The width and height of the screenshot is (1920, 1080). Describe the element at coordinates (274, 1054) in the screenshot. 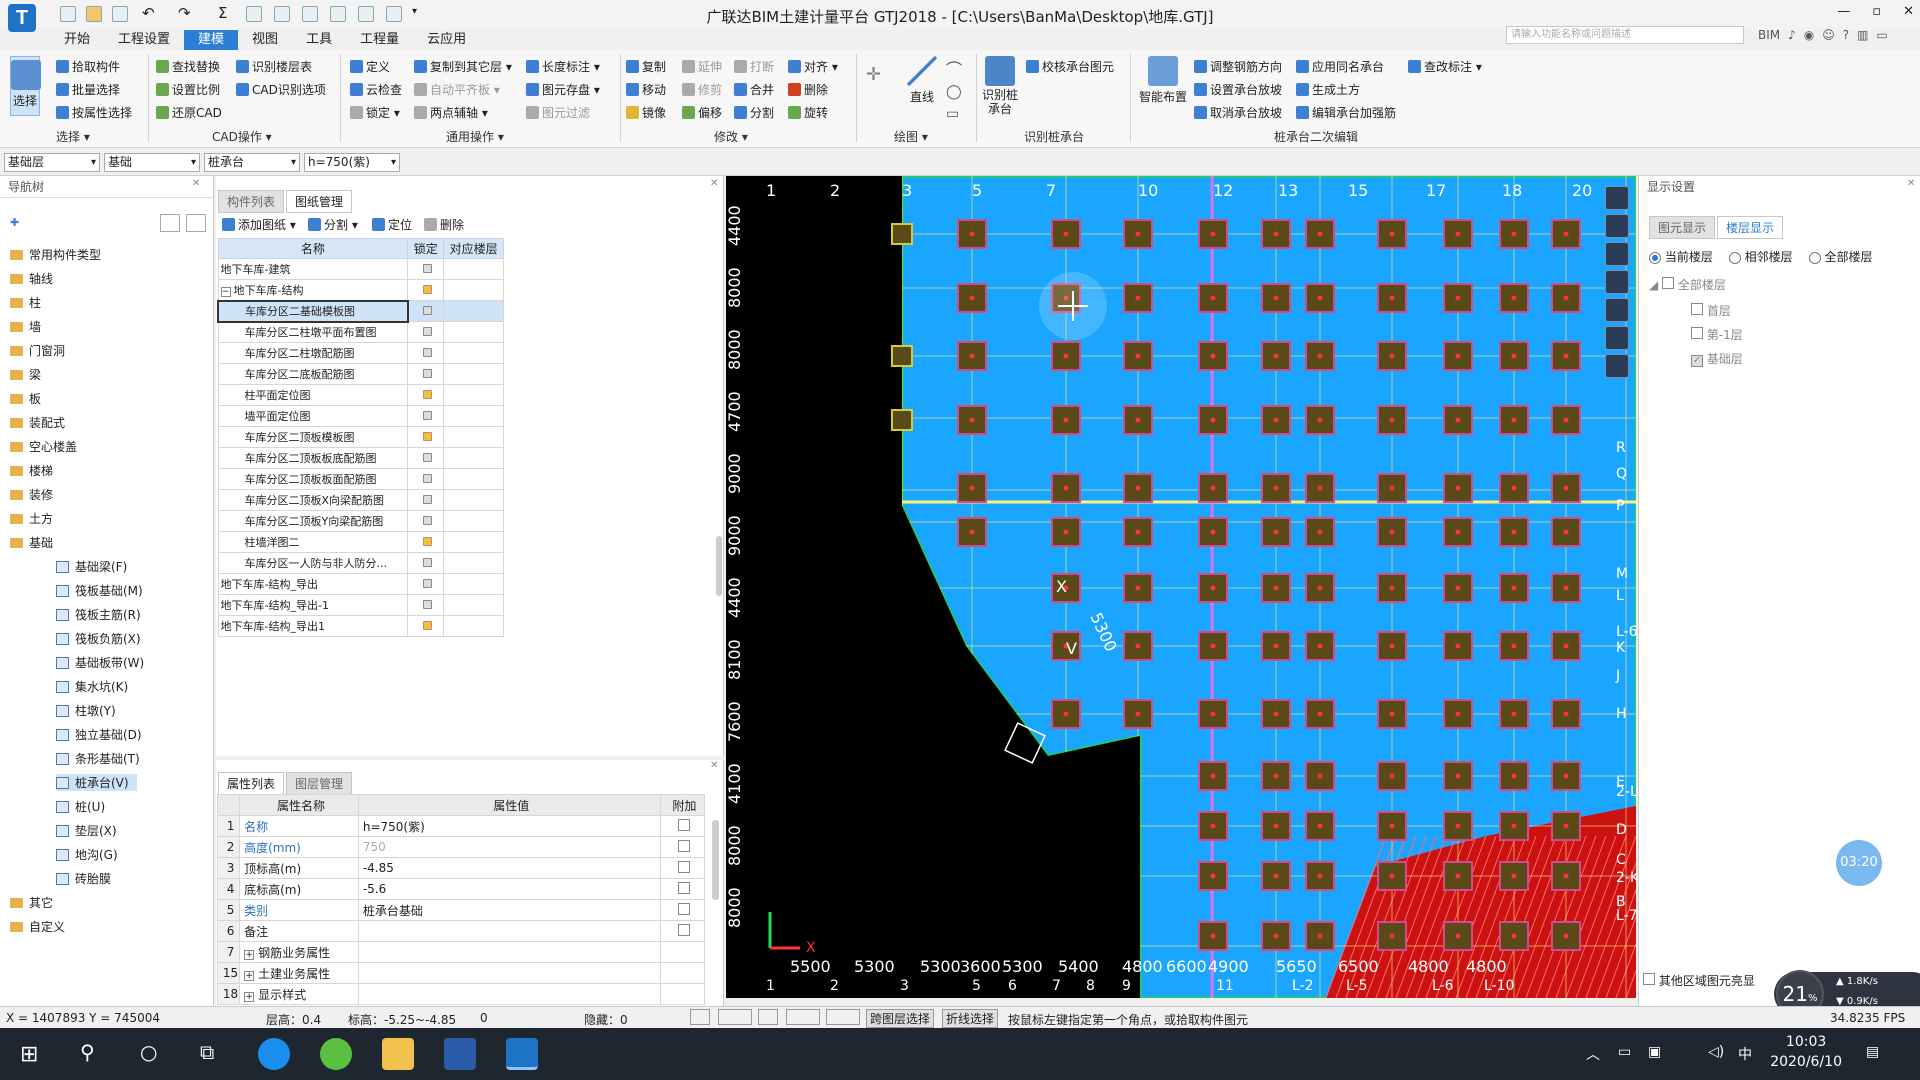

I see `browser-icon` at that location.